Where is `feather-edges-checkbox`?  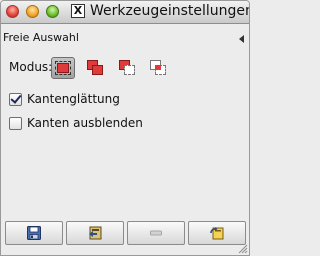 feather-edges-checkbox is located at coordinates (15, 123).